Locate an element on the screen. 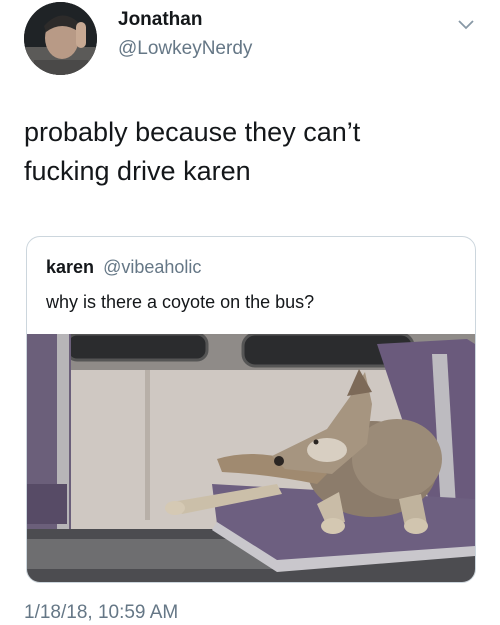 The image size is (500, 625). tweet-header: Jonathan @LowkeyNerdy is located at coordinates (250, 40).